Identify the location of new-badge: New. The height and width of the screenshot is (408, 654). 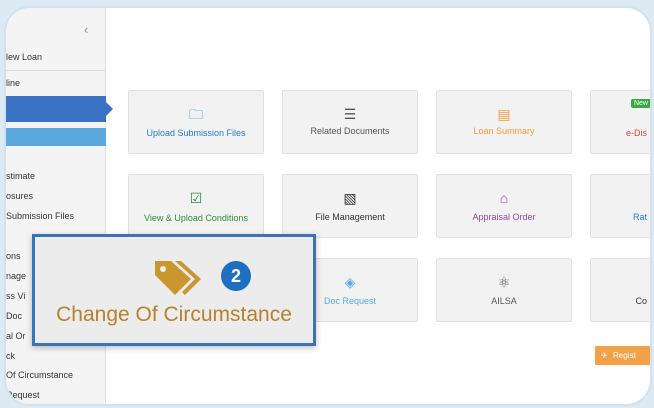
(640, 103).